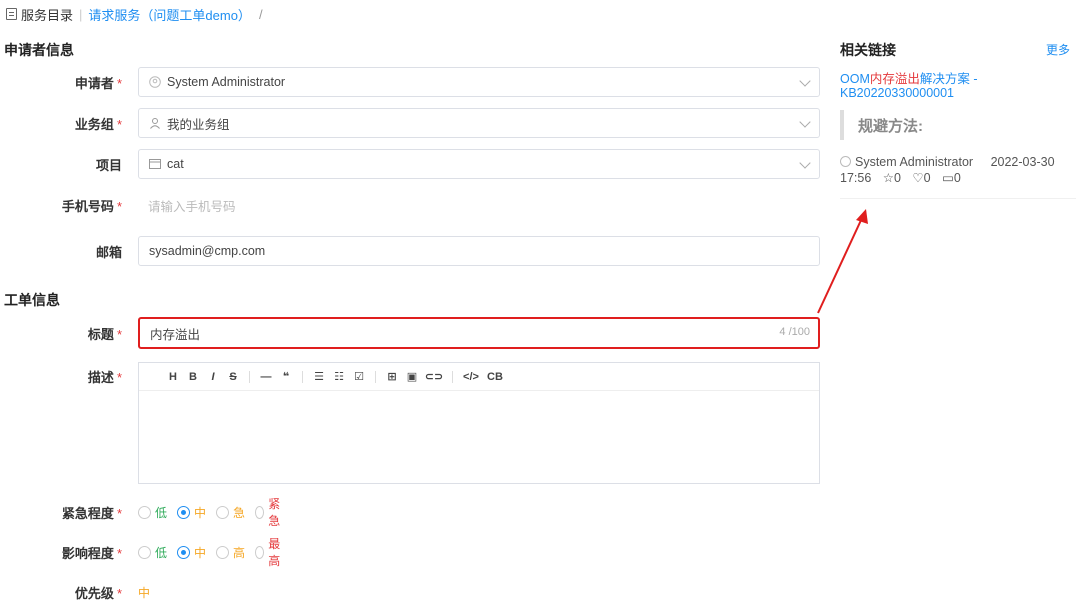  What do you see at coordinates (888, 178) in the screenshot?
I see `star-icon: ☆` at bounding box center [888, 178].